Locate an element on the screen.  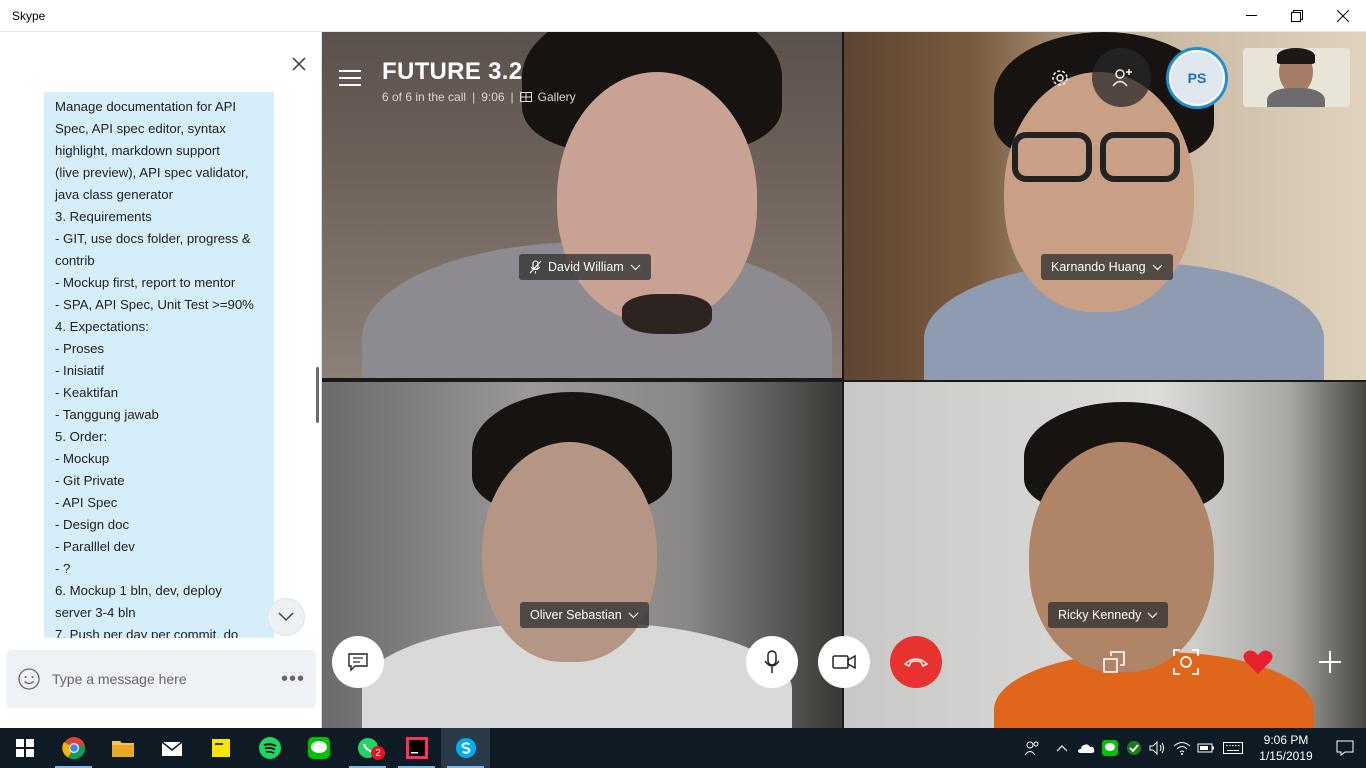
emoji-button is located at coordinates (29, 679).